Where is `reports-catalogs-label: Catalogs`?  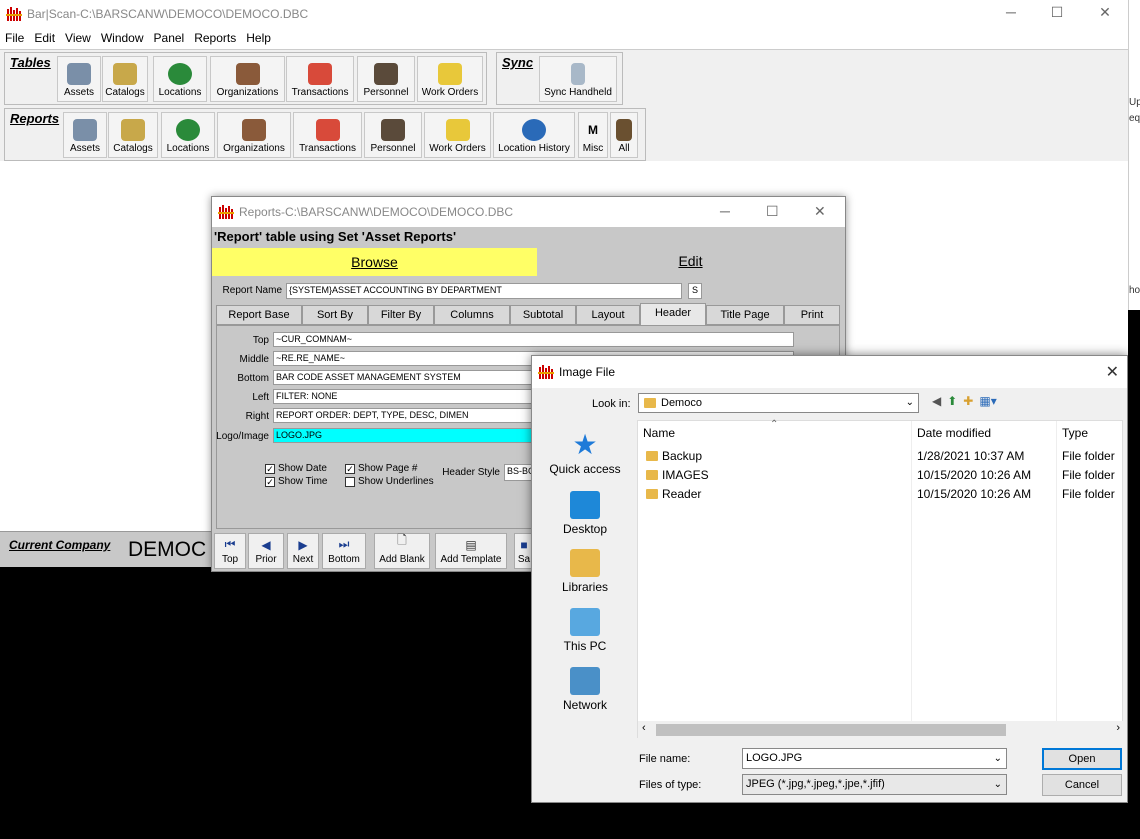 reports-catalogs-label: Catalogs is located at coordinates (133, 148).